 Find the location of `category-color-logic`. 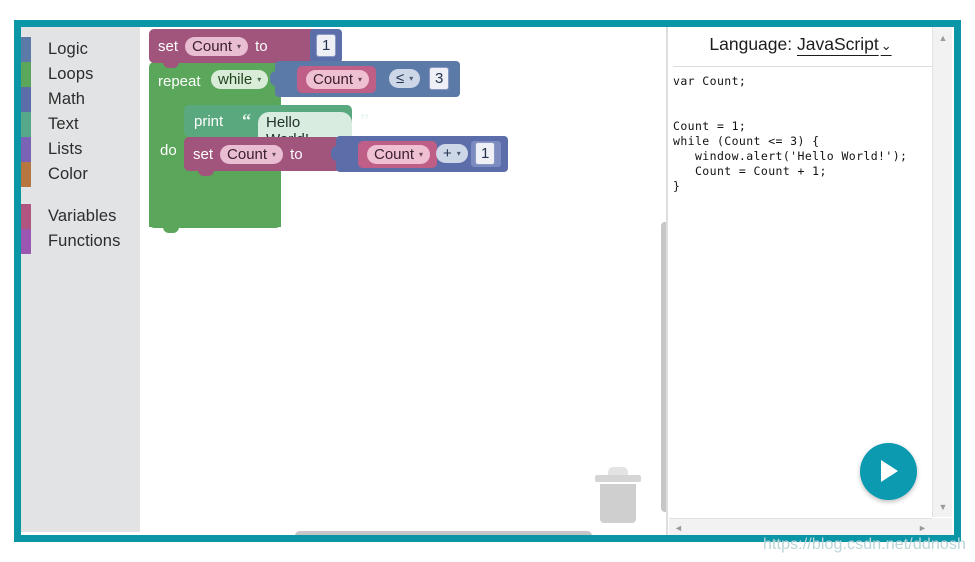

category-color-logic is located at coordinates (26, 49).